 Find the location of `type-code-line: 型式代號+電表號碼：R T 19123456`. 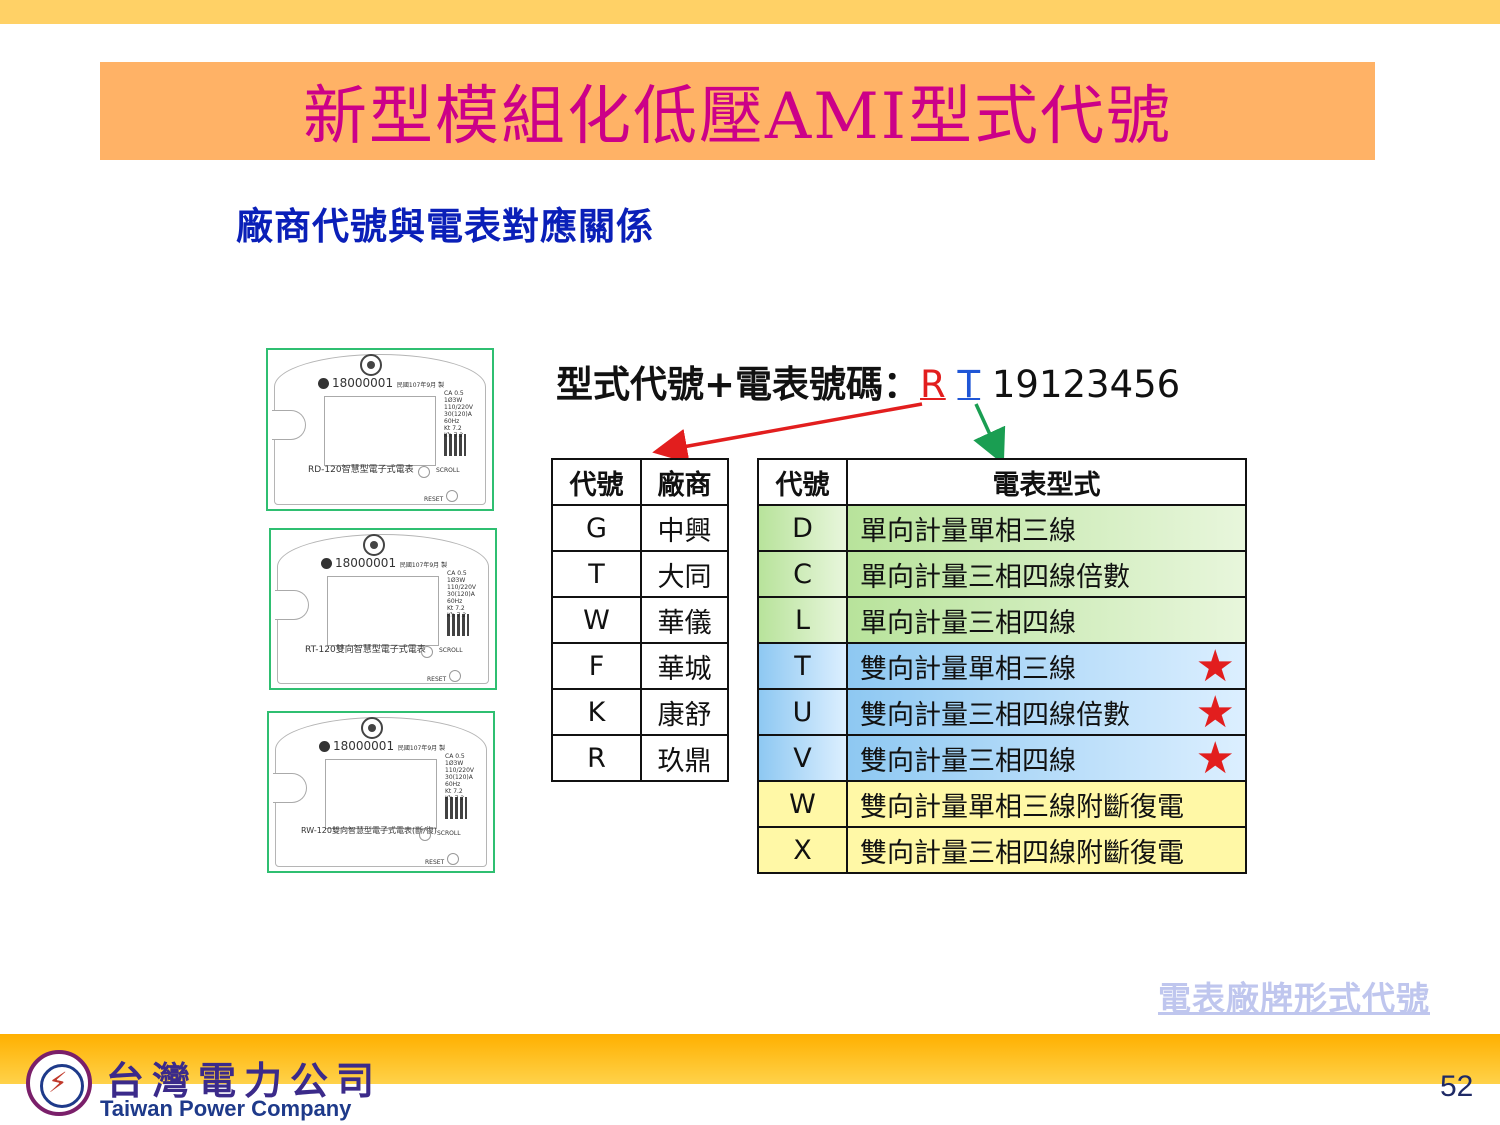

type-code-line: 型式代號+電表號碼：R T 19123456 is located at coordinates (868, 381).